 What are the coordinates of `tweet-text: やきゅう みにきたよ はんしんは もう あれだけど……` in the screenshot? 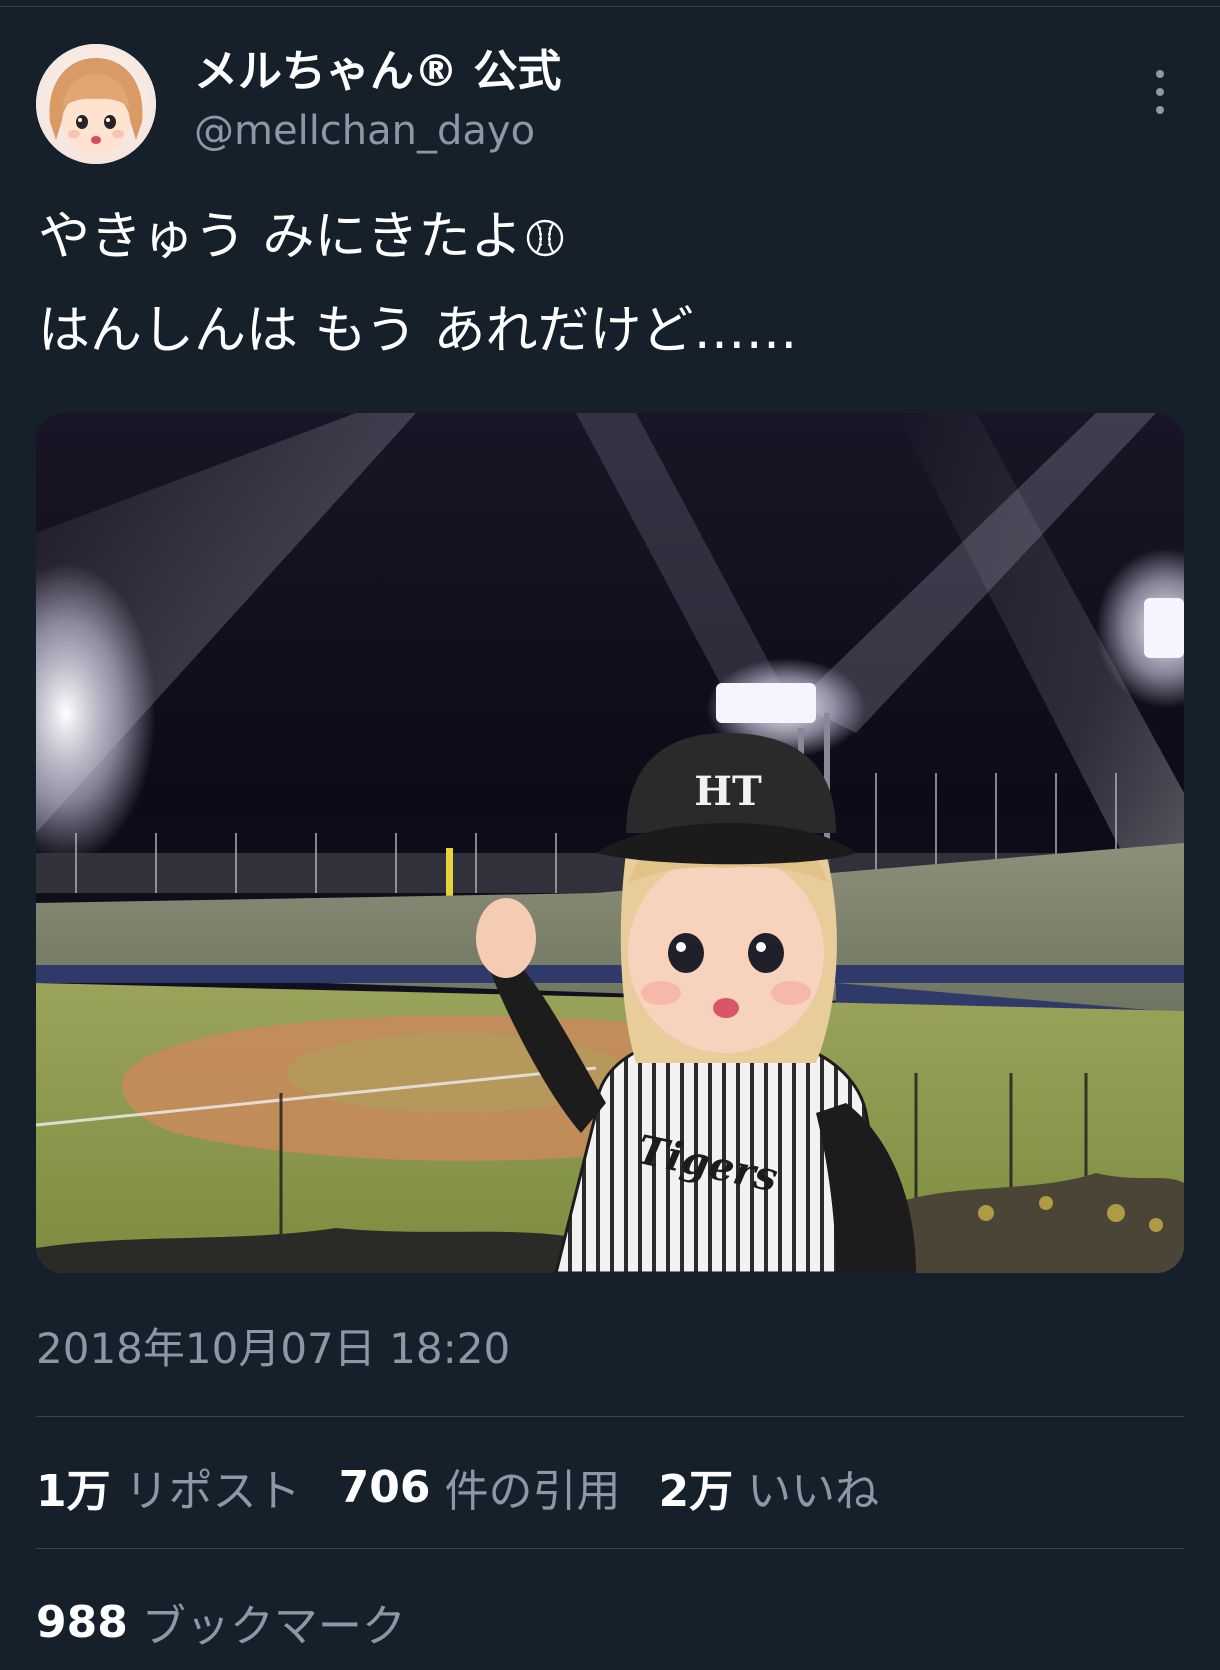 It's located at (608, 284).